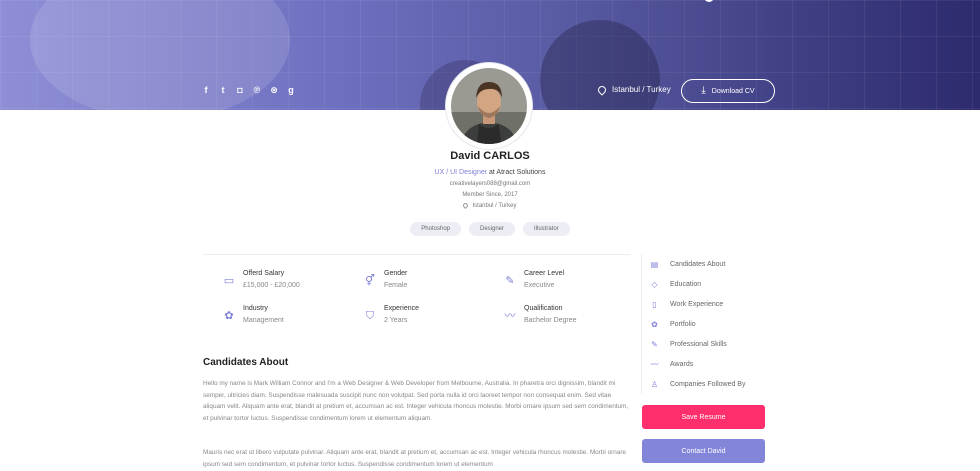 The width and height of the screenshot is (980, 471). I want to click on profile-role-title: UX / UI Designer, so click(461, 172).